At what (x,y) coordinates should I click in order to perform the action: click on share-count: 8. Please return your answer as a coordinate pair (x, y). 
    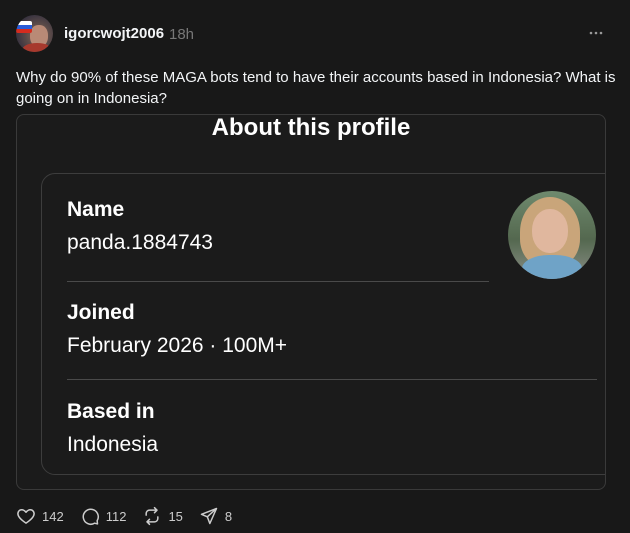
    Looking at the image, I should click on (228, 516).